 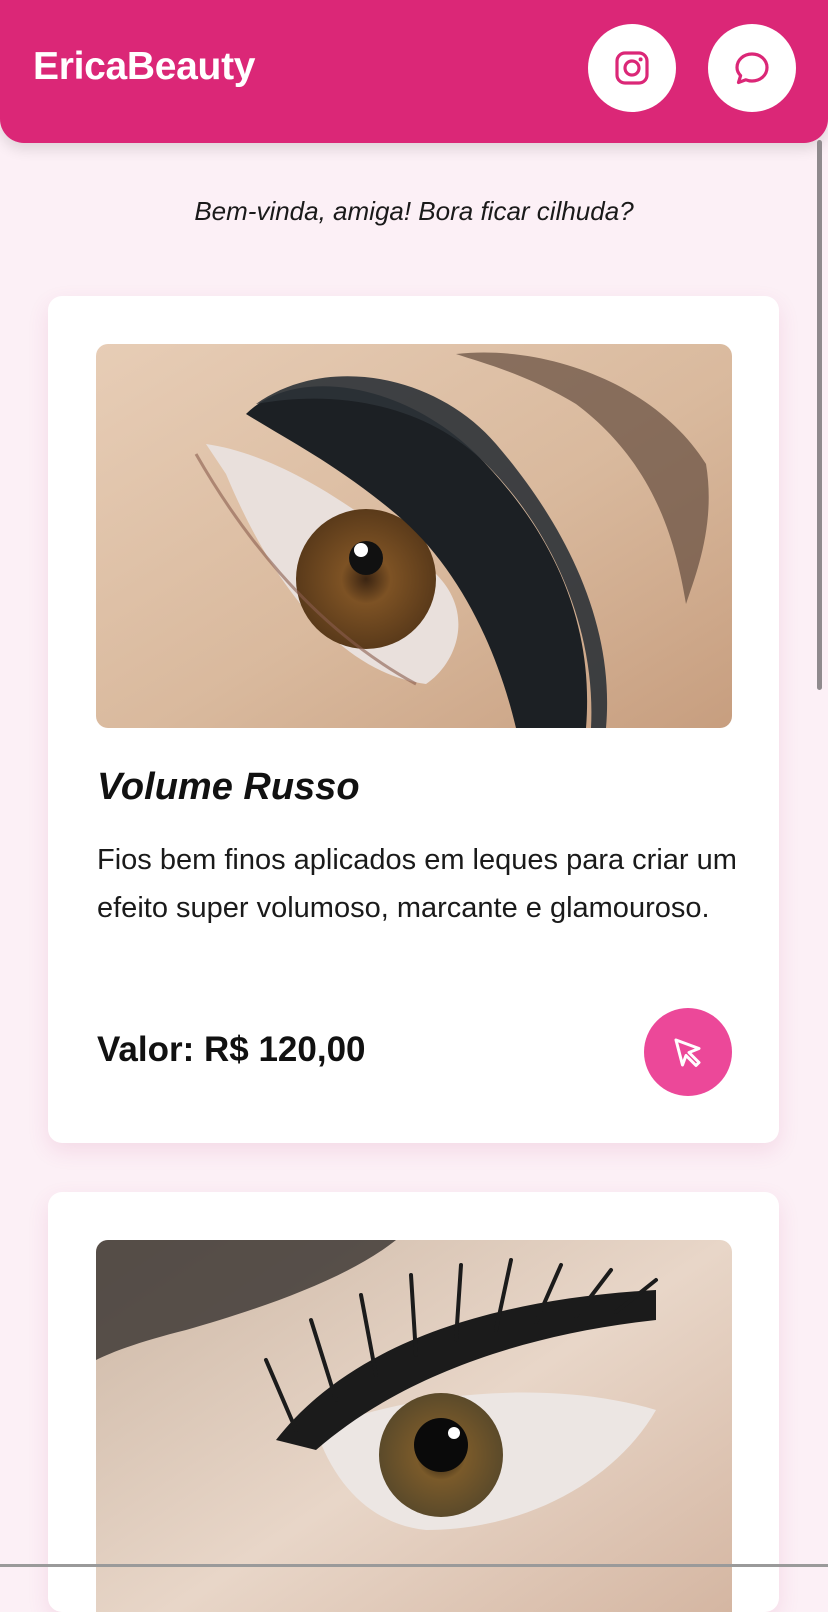 I want to click on chat-button, so click(x=752, y=68).